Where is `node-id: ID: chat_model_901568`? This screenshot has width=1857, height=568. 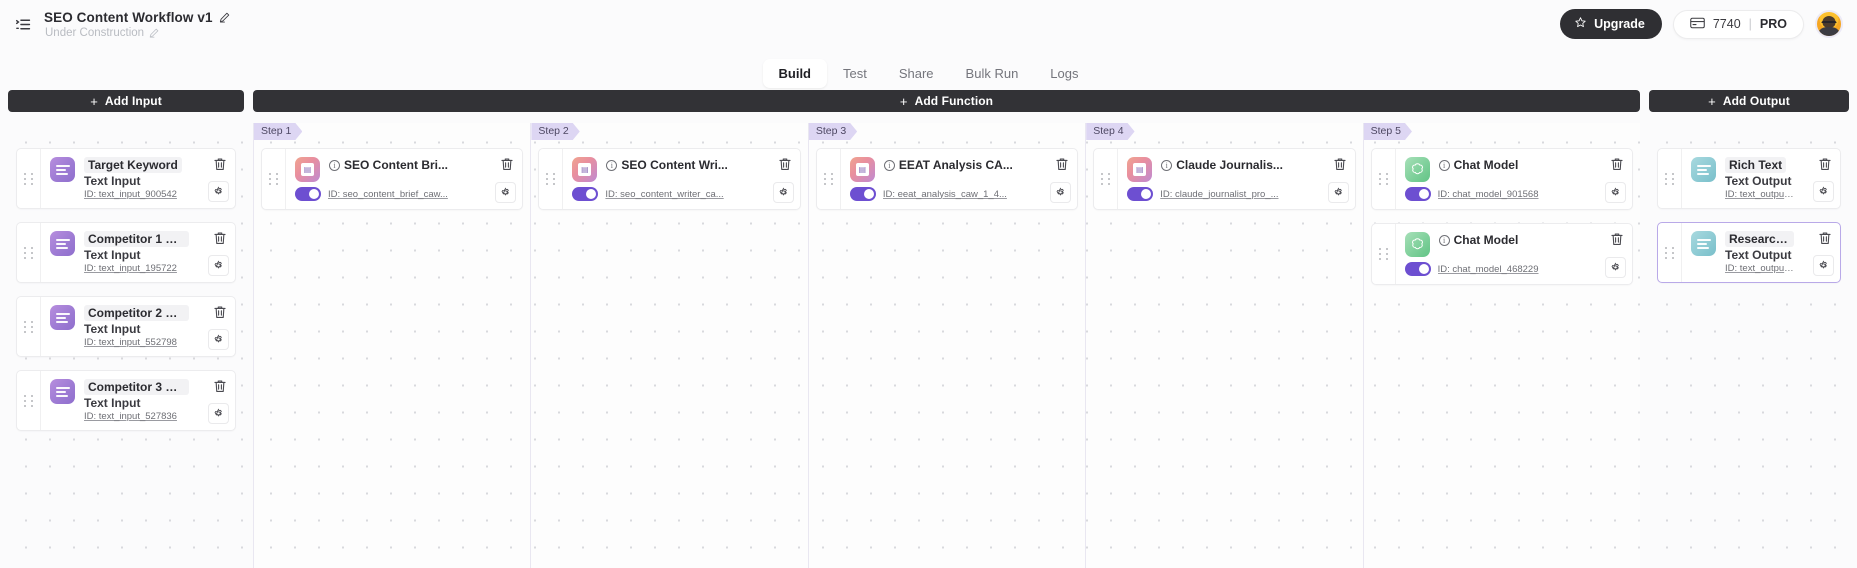
node-id: ID: chat_model_901568 is located at coordinates (1488, 194).